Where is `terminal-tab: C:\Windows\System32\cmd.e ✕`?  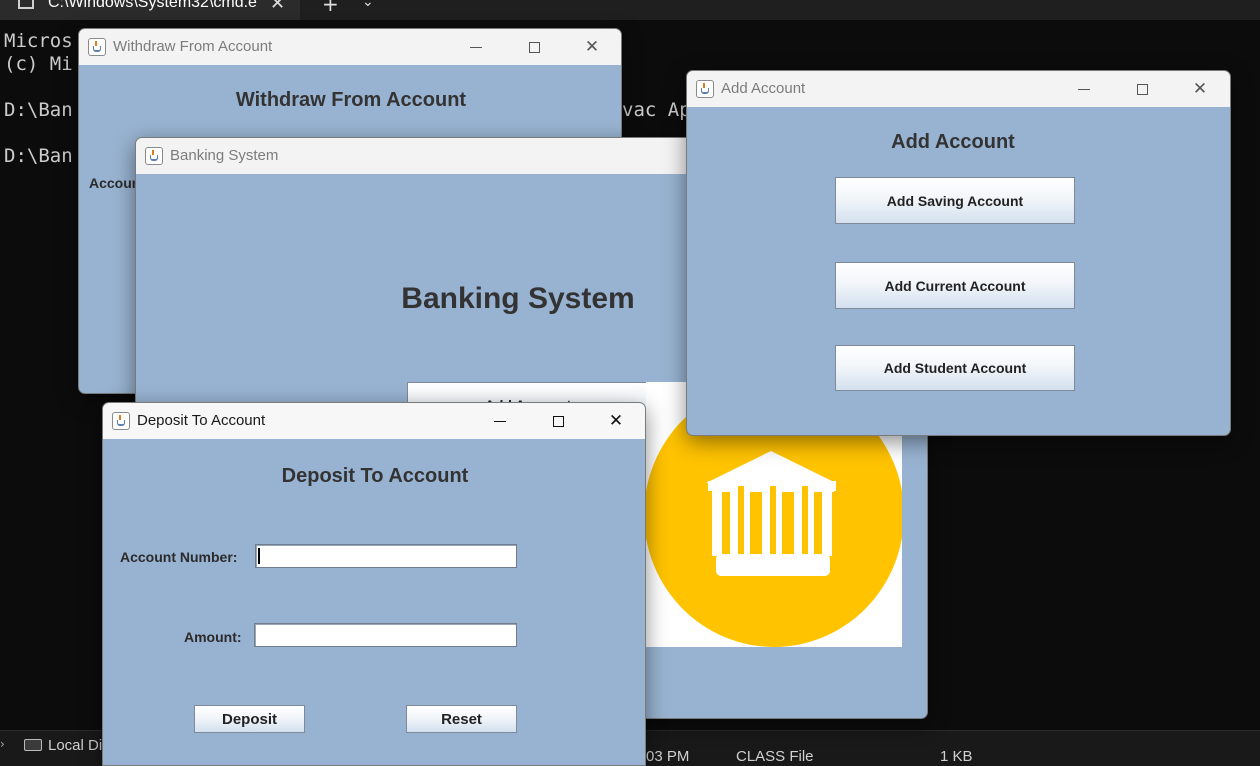 terminal-tab: C:\Windows\System32\cmd.e ✕ is located at coordinates (150, 10).